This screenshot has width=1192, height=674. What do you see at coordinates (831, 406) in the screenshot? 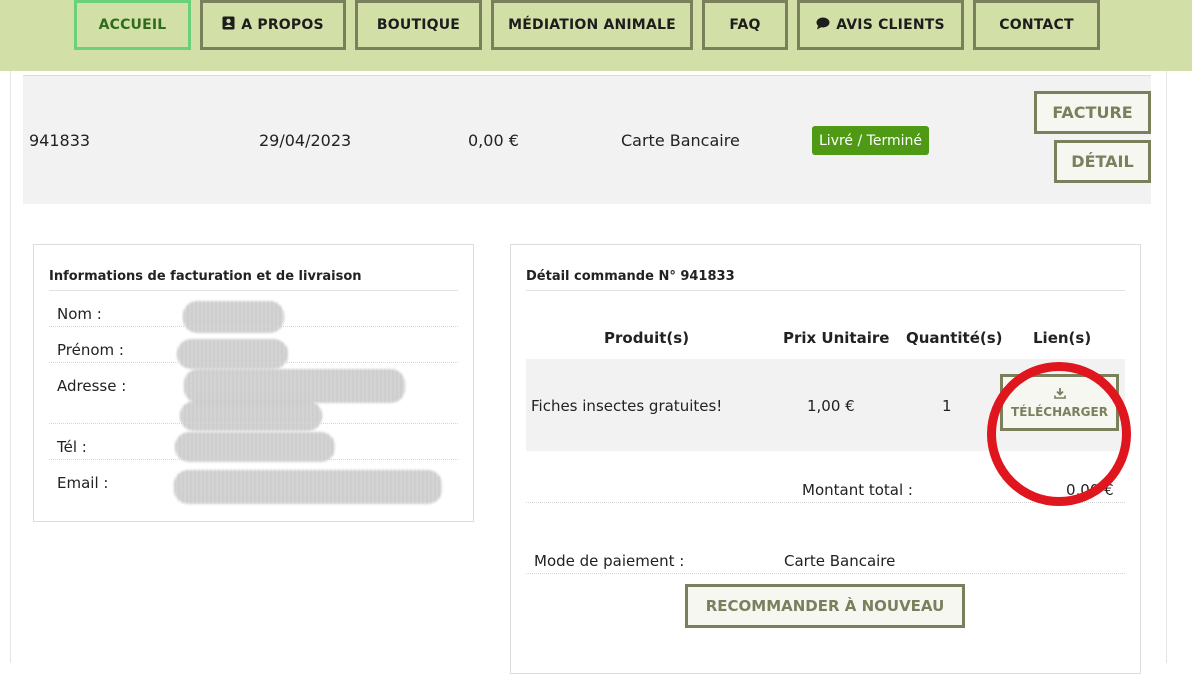
I see `product-unit-price: 1,00 €` at bounding box center [831, 406].